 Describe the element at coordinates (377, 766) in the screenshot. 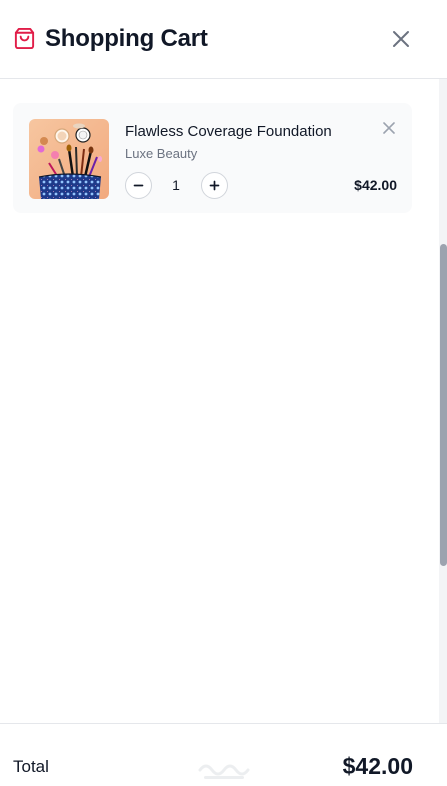

I see `total-value: $42.00` at that location.